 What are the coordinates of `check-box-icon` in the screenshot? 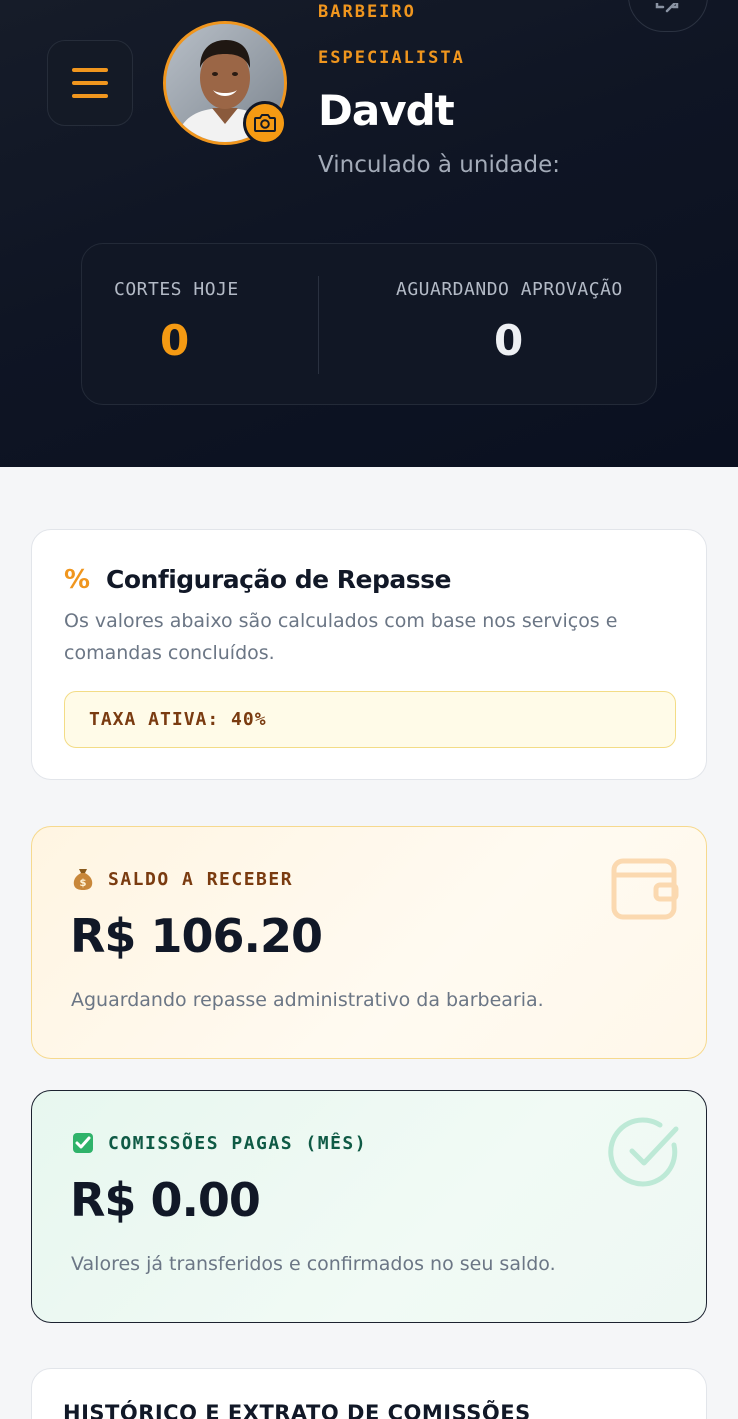 It's located at (83, 1143).